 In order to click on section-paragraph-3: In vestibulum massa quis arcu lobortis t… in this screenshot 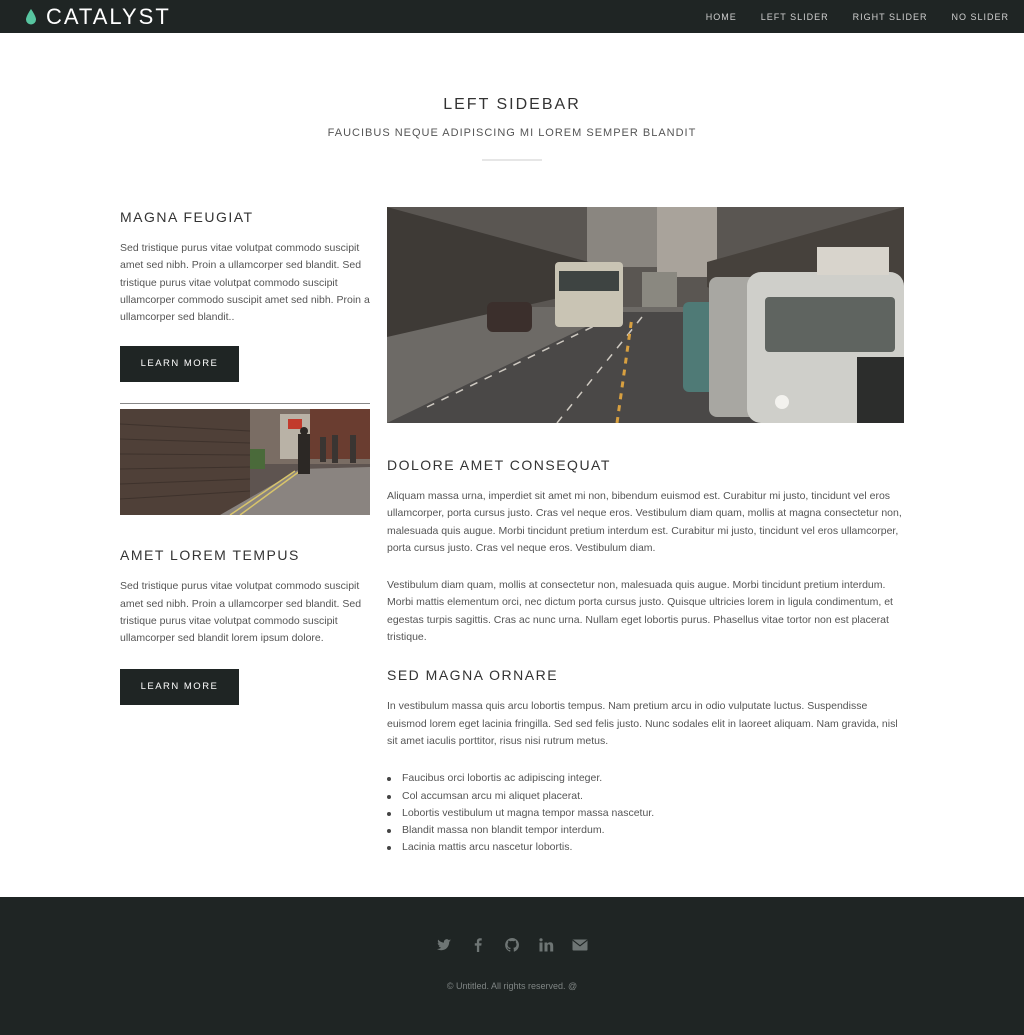, I will do `click(642, 723)`.